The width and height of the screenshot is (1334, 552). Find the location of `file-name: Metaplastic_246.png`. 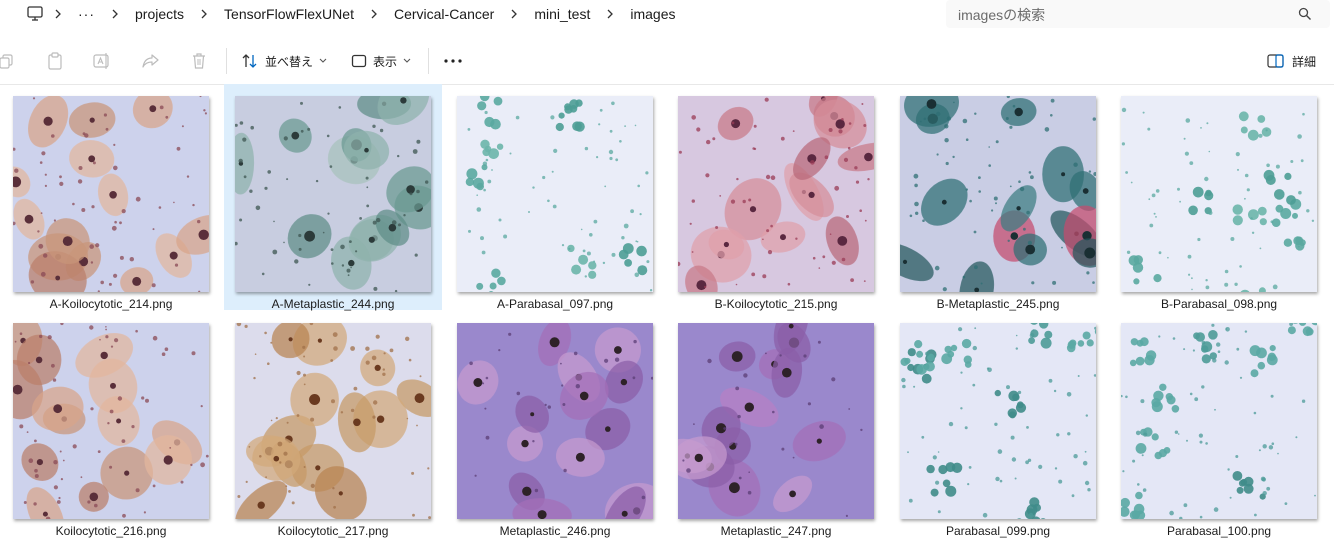

file-name: Metaplastic_246.png is located at coordinates (555, 531).